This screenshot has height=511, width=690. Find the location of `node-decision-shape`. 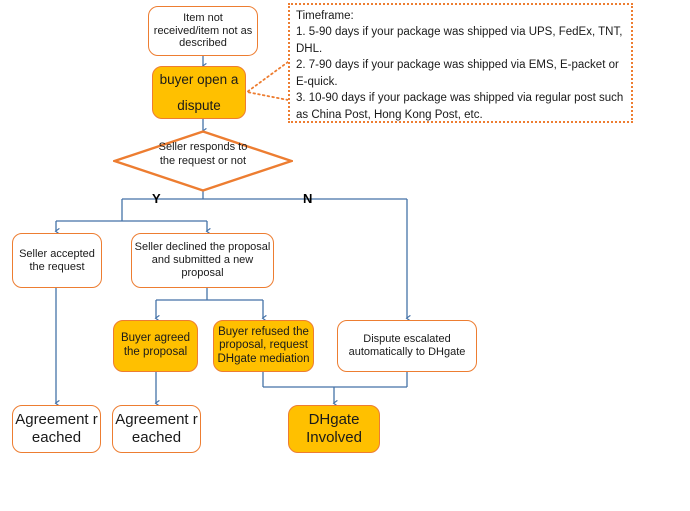

node-decision-shape is located at coordinates (203, 161).